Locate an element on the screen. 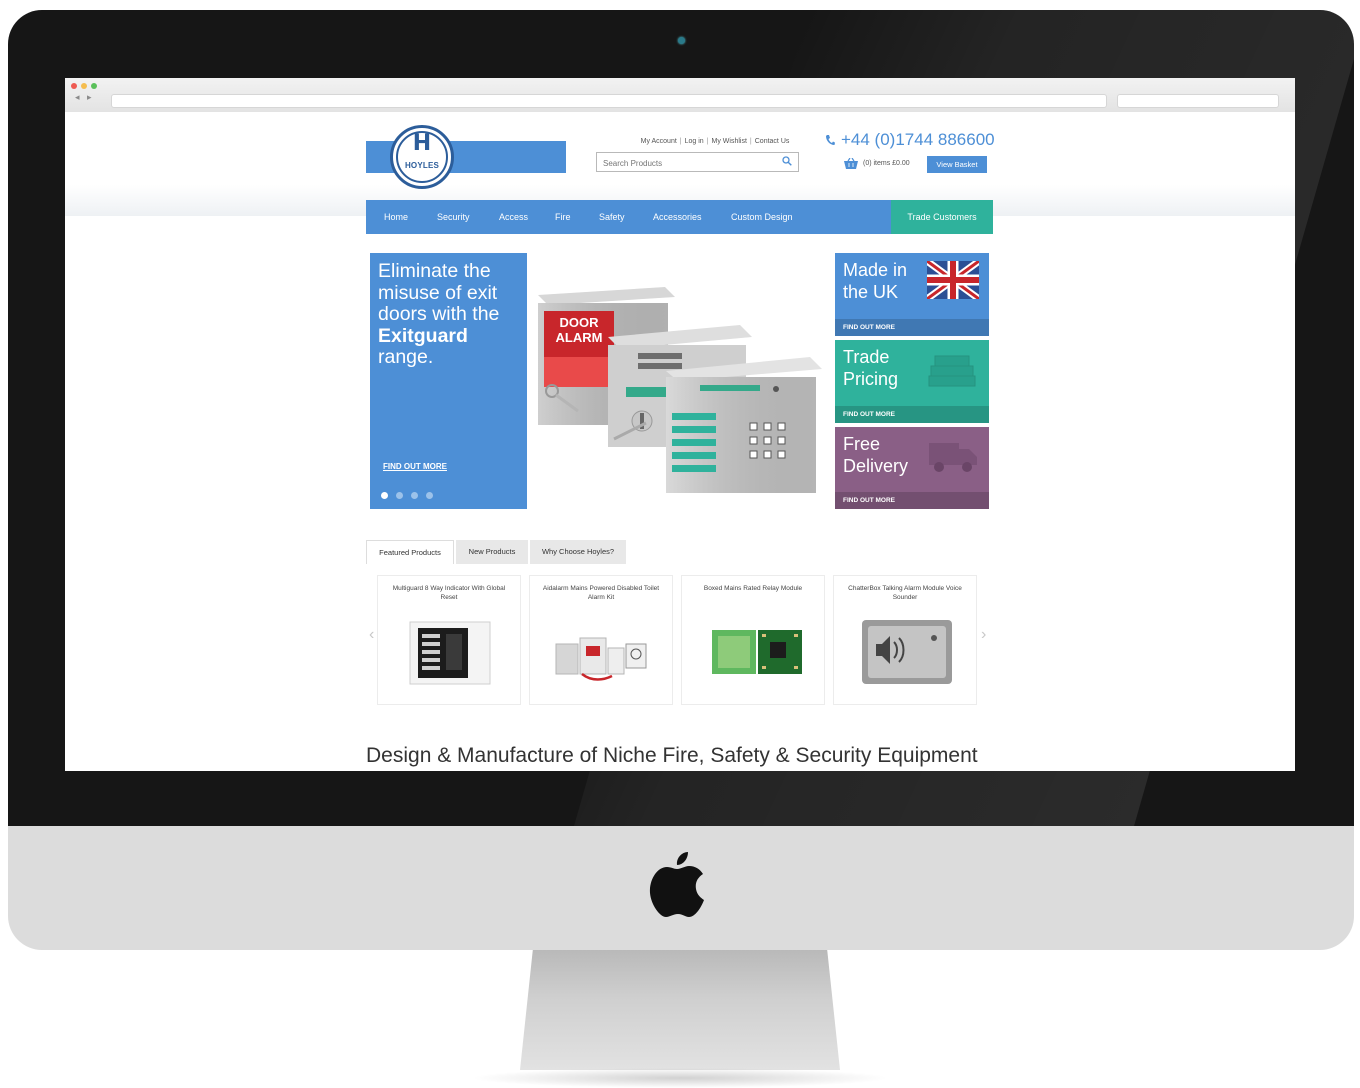  browser-search-field is located at coordinates (1198, 101).